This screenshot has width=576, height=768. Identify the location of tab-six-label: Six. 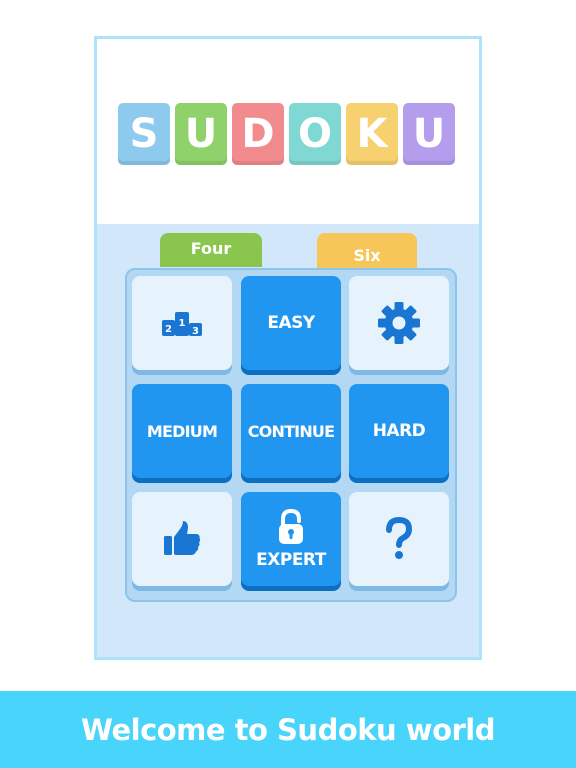
(367, 255).